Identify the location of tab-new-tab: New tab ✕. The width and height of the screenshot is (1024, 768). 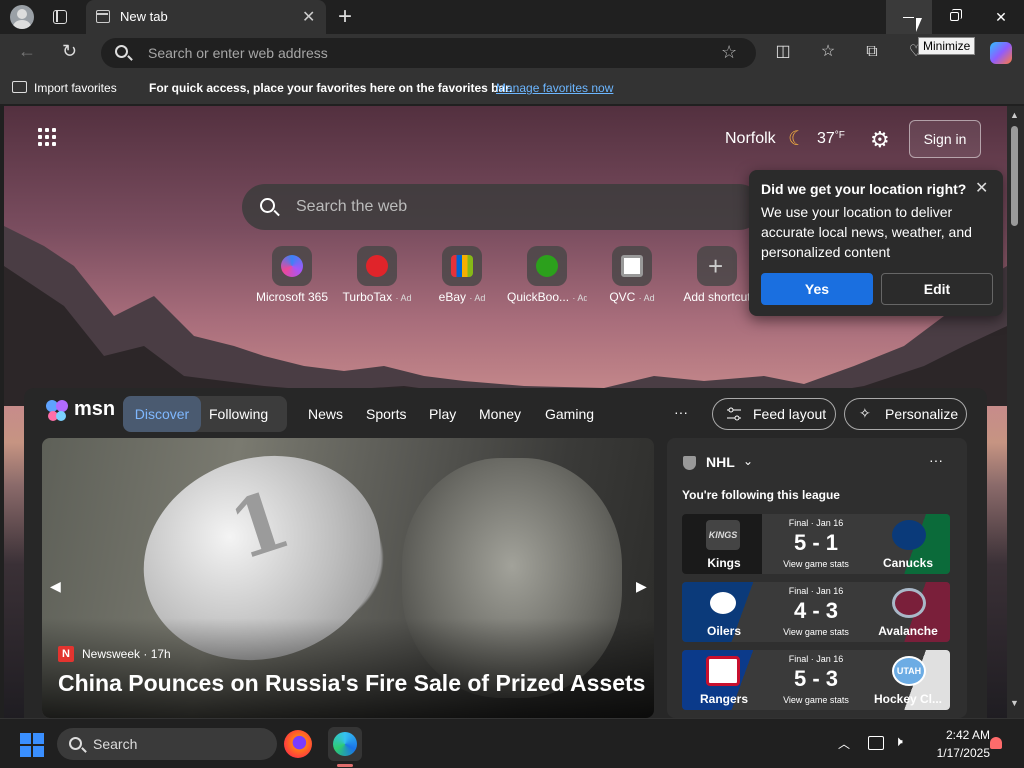
(206, 17).